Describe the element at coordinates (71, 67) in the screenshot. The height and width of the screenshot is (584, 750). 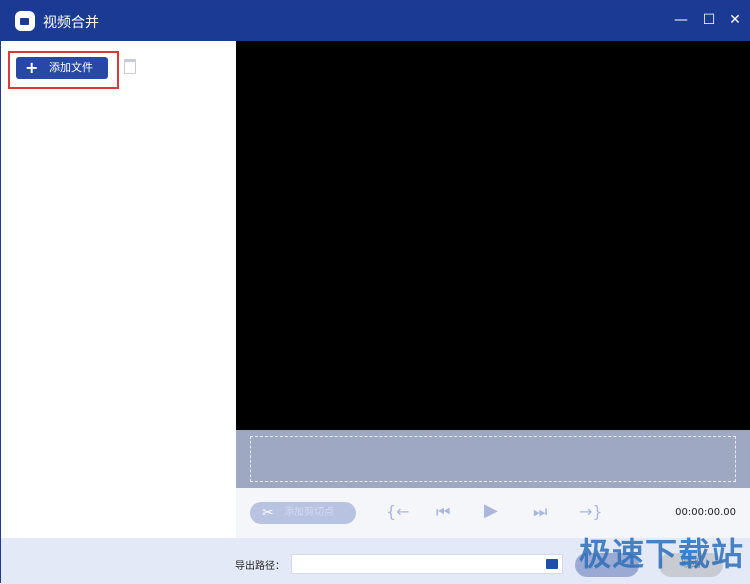
I see `add-file-label: 添加文件` at that location.